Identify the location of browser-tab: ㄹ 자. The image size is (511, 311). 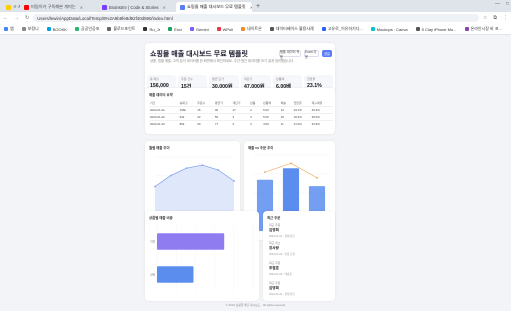
(11, 7).